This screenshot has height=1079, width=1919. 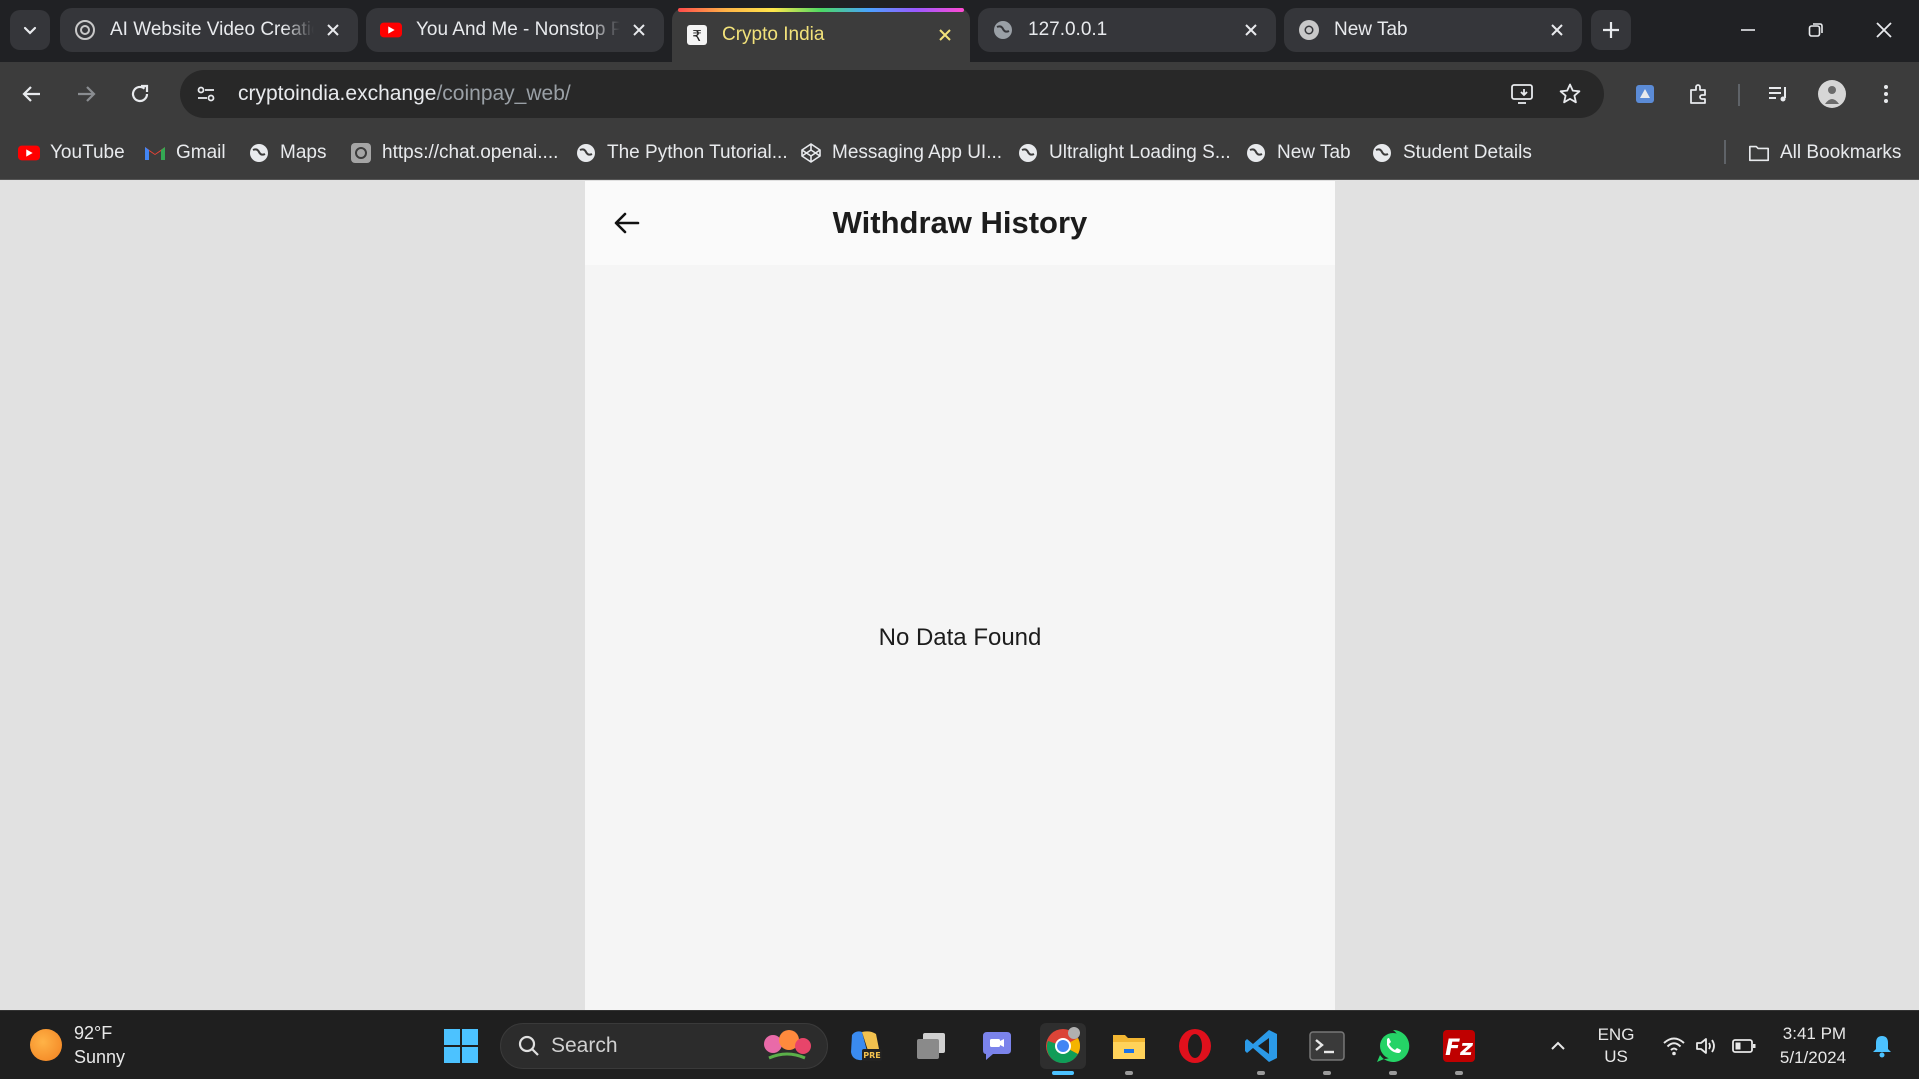 I want to click on tab-localhost: 127.0.0.1, so click(x=1127, y=30).